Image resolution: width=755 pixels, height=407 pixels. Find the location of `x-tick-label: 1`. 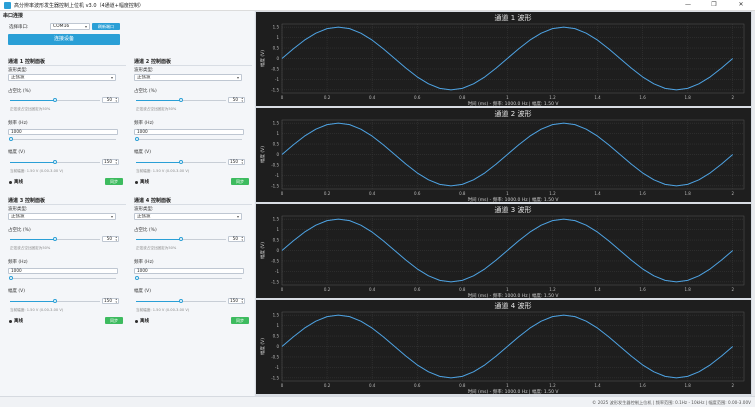

x-tick-label: 1 is located at coordinates (507, 385).